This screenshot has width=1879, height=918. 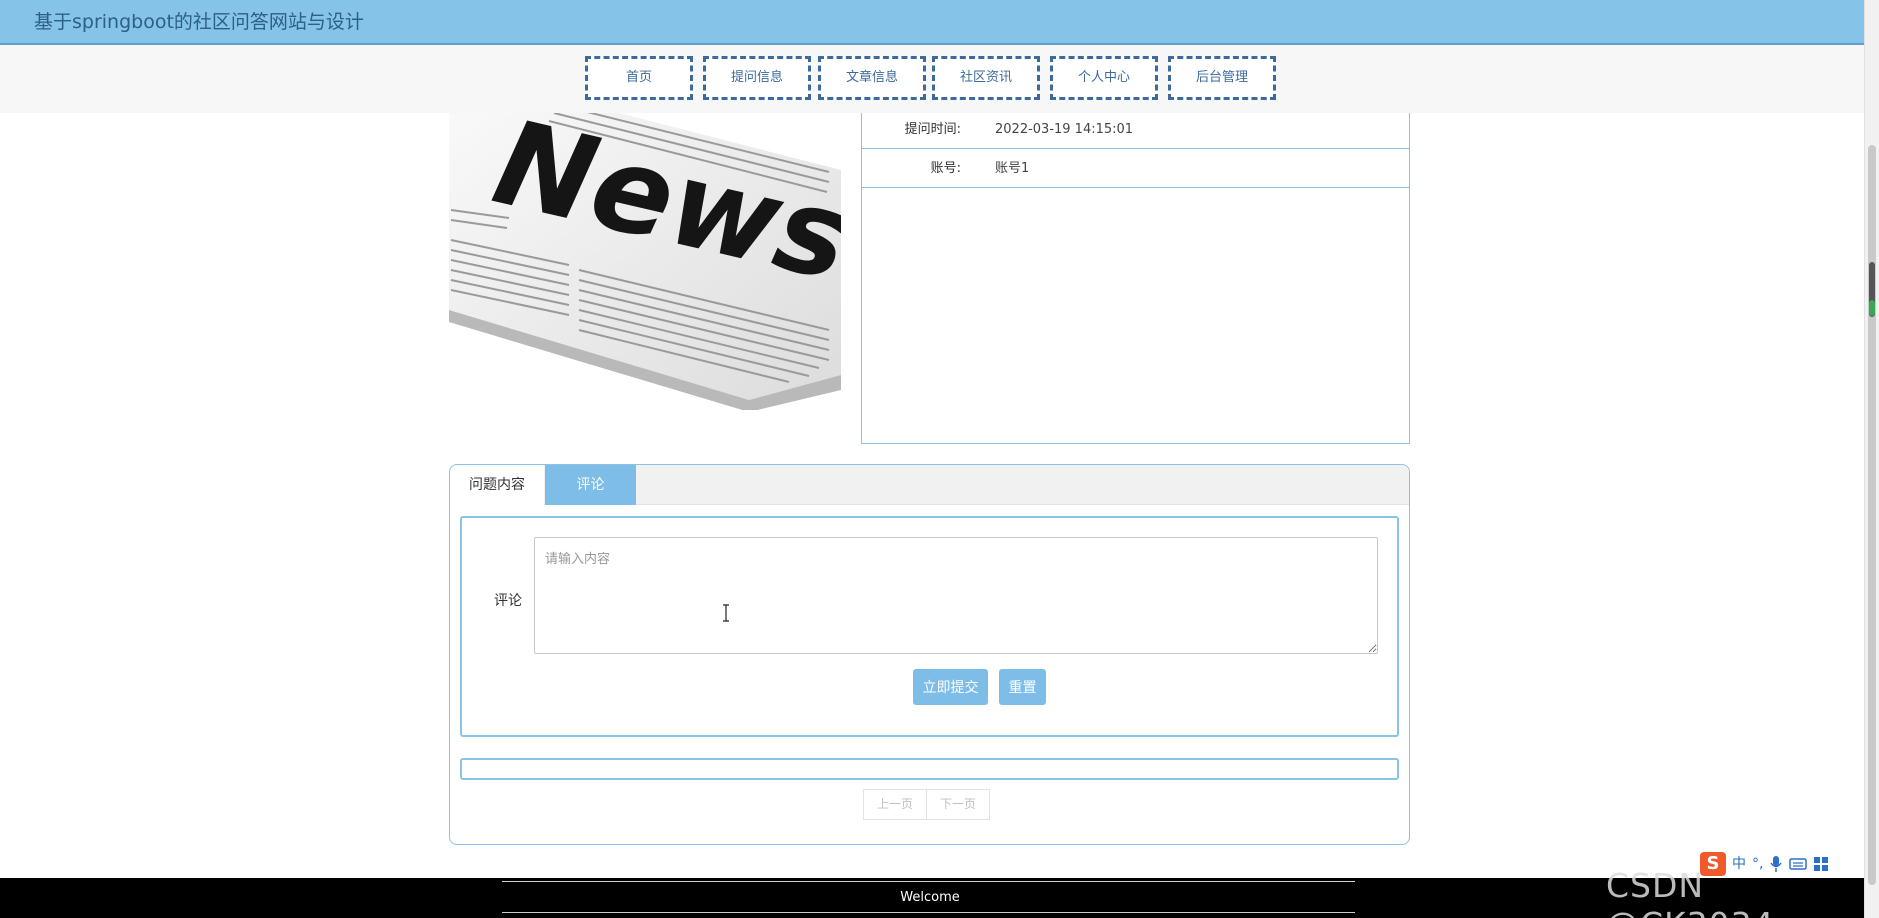 I want to click on microphone-icon, so click(x=1776, y=864).